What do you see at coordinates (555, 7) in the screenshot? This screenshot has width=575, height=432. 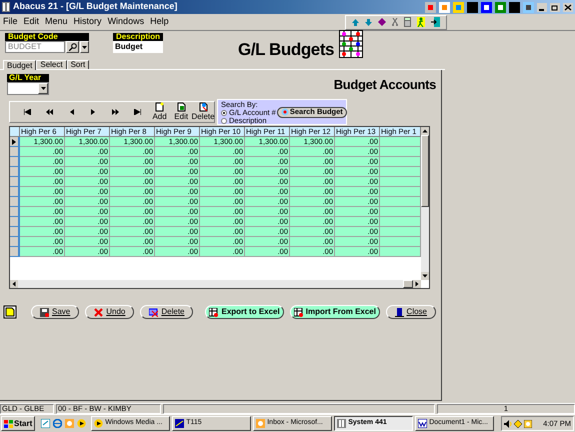 I see `restore-icon` at bounding box center [555, 7].